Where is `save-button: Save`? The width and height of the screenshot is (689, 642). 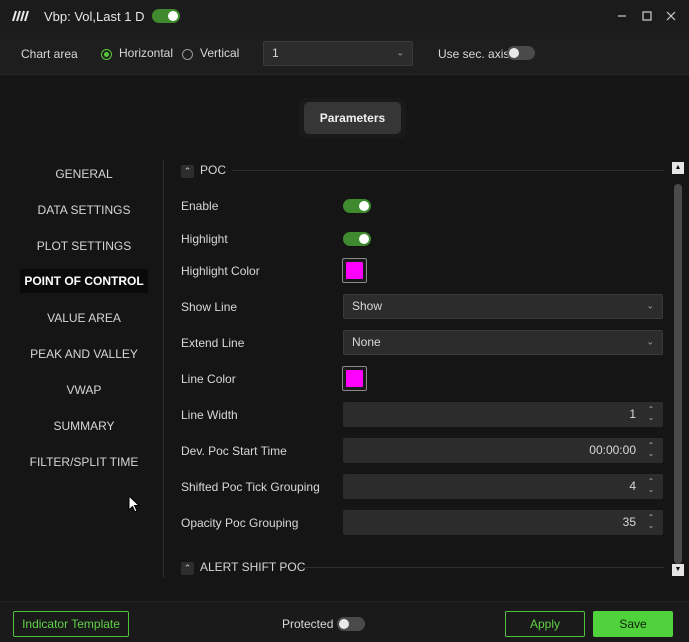 save-button: Save is located at coordinates (633, 624).